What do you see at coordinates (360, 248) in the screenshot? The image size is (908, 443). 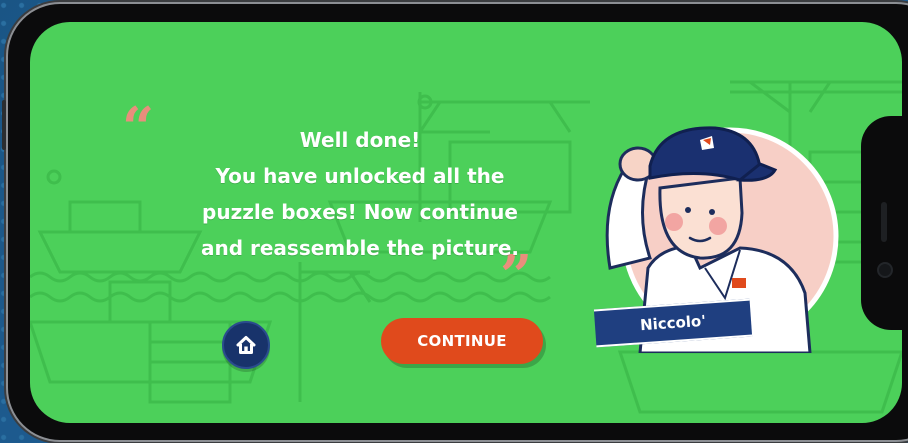 I see `message-line-4: and reassemble the picture.` at bounding box center [360, 248].